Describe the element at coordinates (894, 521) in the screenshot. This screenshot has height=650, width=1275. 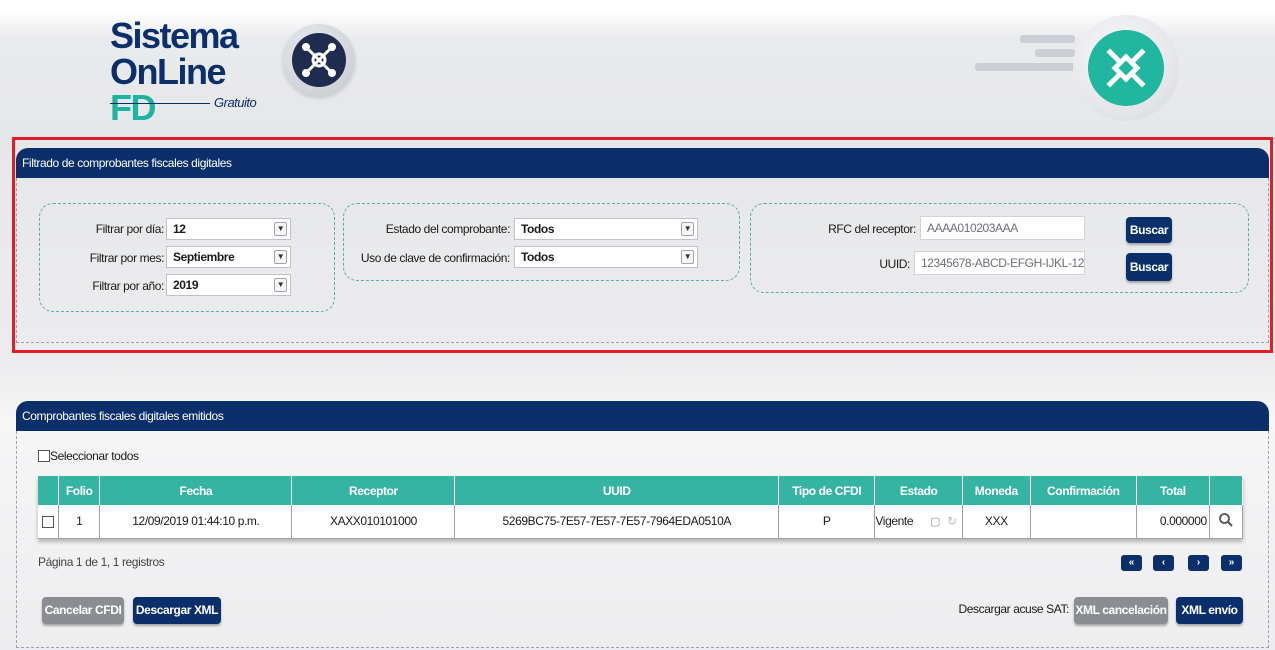
I see `cell-estado-text: Vigente` at that location.